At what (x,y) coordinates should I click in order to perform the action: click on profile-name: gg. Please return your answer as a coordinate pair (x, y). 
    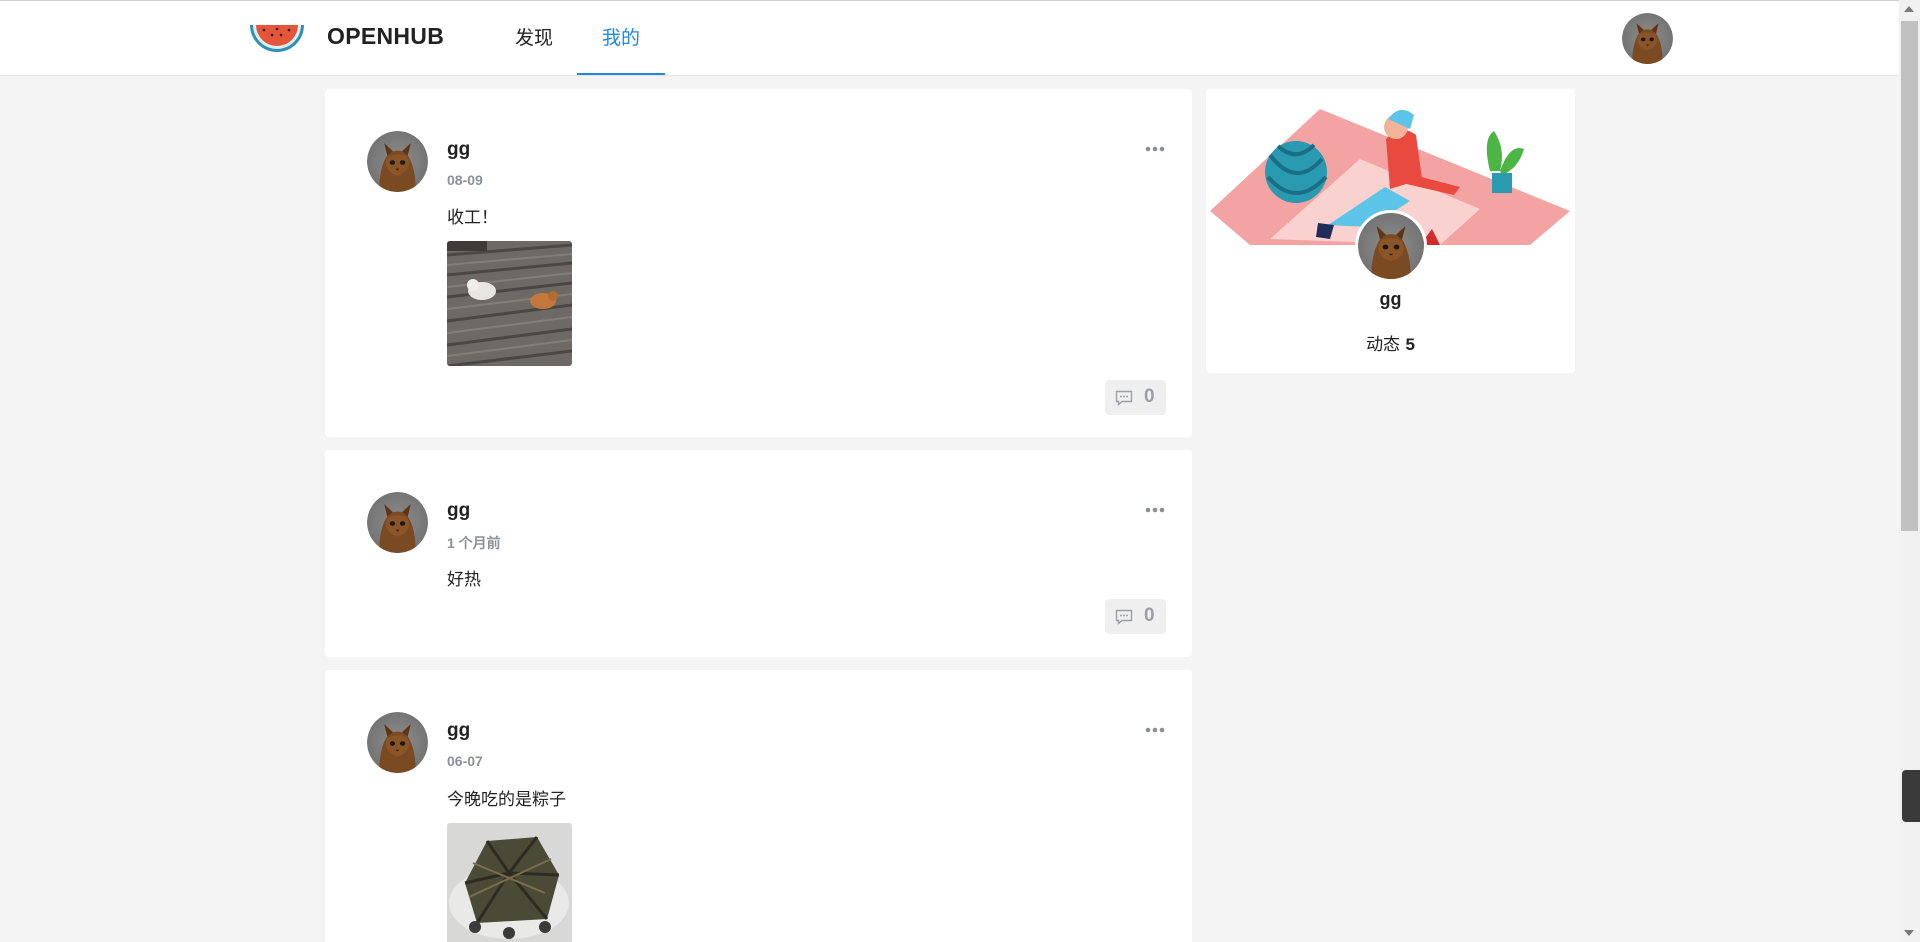
    Looking at the image, I should click on (1390, 299).